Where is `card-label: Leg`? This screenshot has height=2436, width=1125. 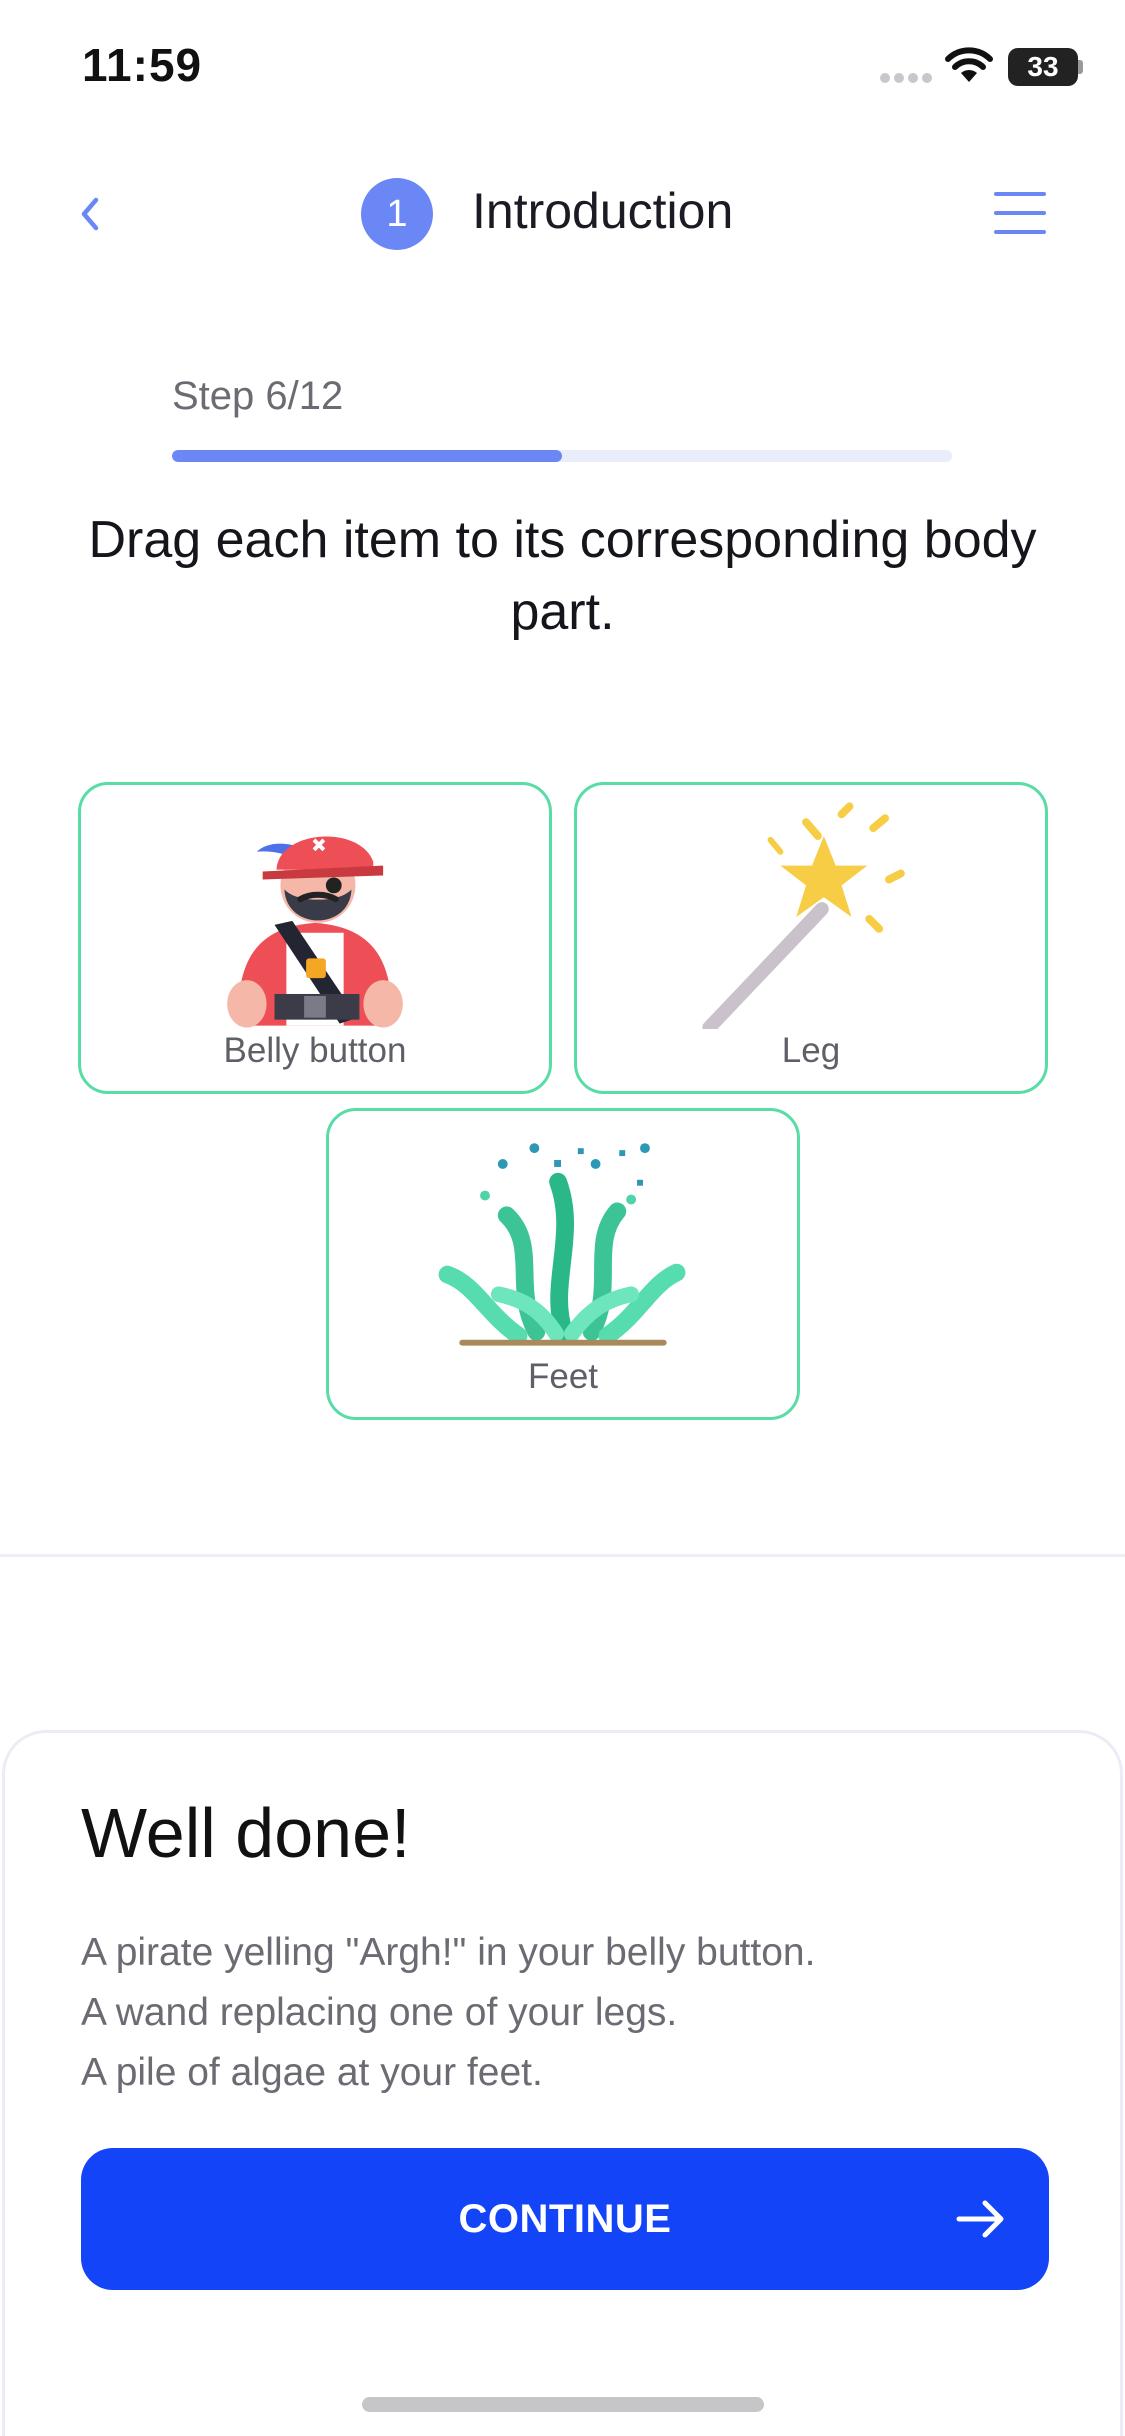 card-label: Leg is located at coordinates (811, 1050).